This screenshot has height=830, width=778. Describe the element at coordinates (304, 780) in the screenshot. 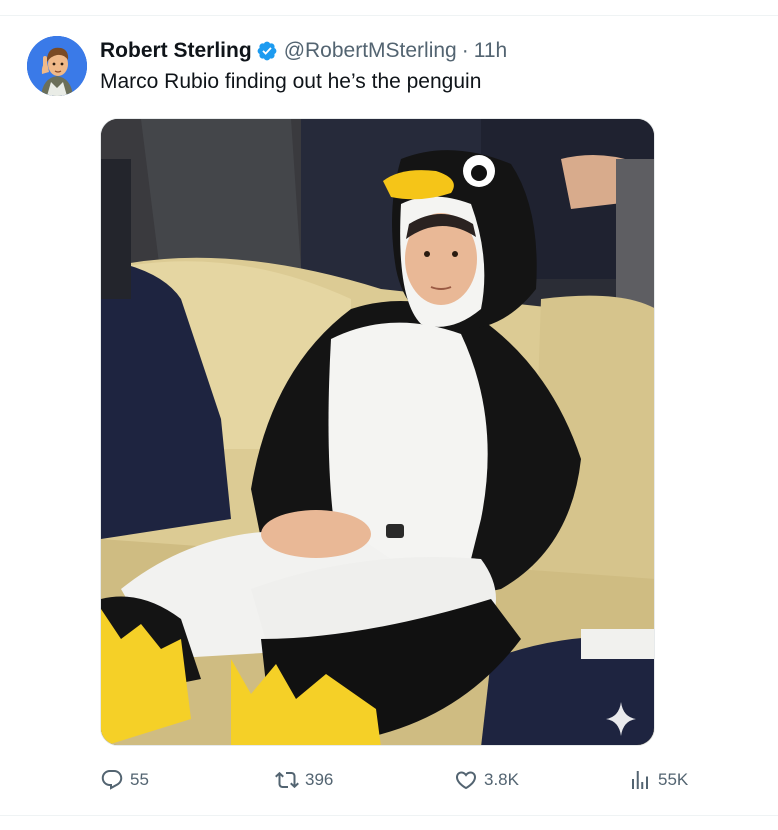

I see `retweet-button: 396` at that location.